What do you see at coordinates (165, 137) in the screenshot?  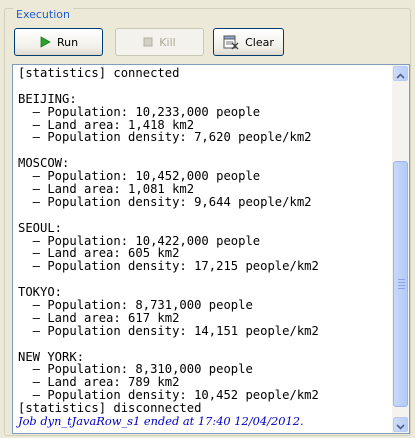 I see `console-line: – Population density: 7,620 people/km2` at bounding box center [165, 137].